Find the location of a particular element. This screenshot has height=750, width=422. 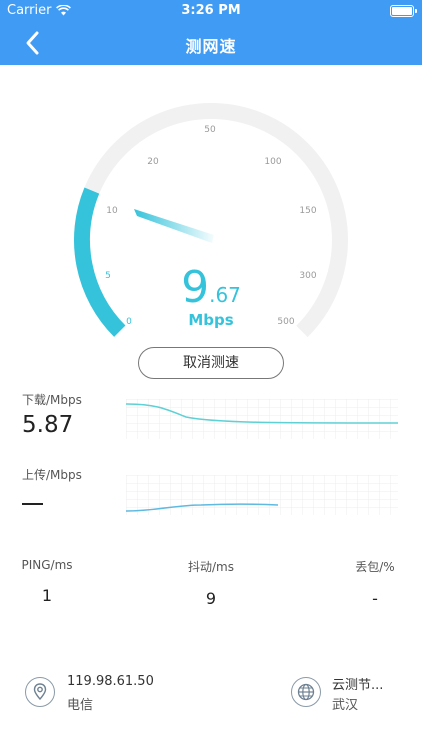

globe-icon is located at coordinates (306, 692).